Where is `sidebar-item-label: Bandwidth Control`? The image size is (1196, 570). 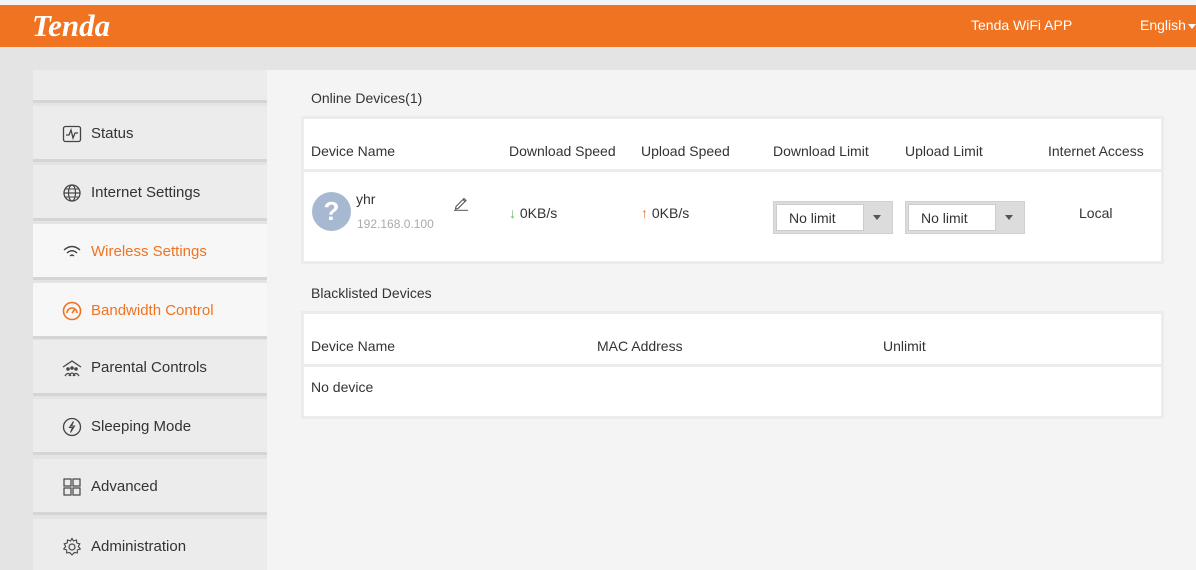 sidebar-item-label: Bandwidth Control is located at coordinates (152, 310).